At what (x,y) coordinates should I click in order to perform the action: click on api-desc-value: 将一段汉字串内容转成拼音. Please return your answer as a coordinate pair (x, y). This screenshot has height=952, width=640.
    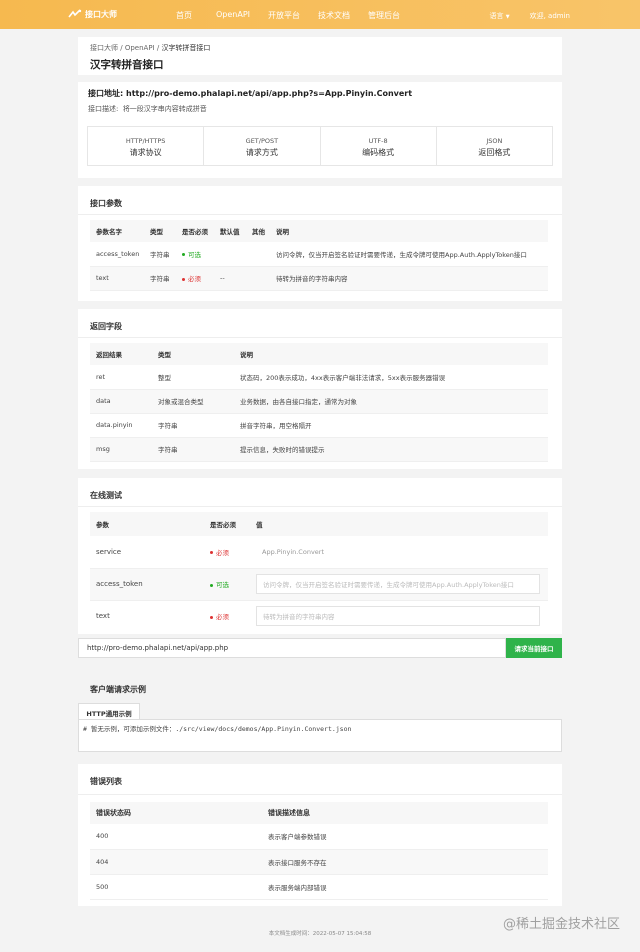
    Looking at the image, I should click on (164, 109).